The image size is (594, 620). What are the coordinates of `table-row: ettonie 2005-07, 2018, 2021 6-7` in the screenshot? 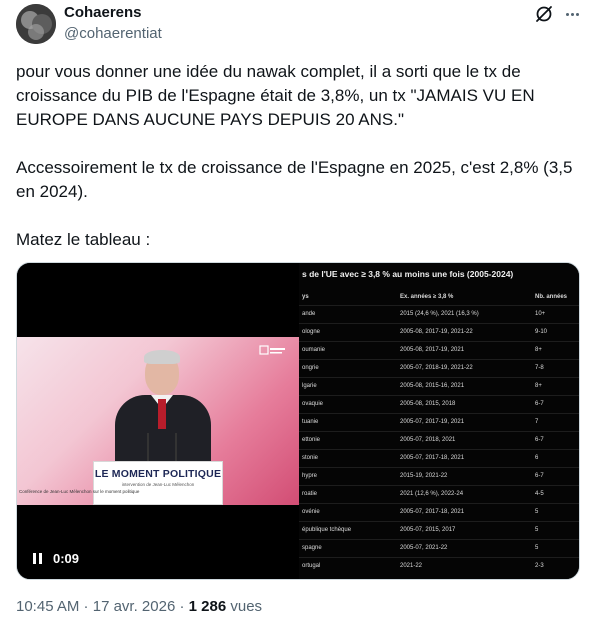 It's located at (439, 440).